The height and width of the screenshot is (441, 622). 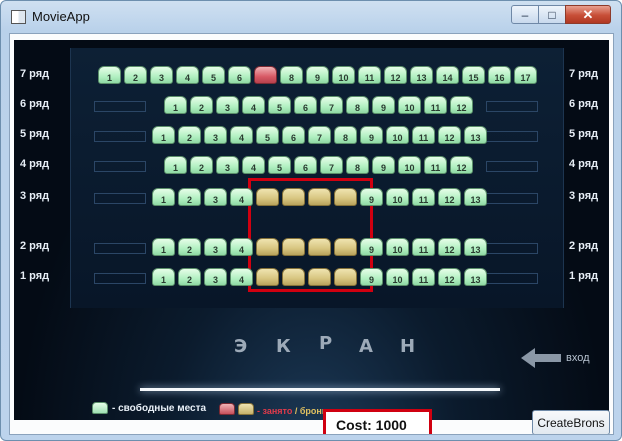 I want to click on minimize-icon: –, so click(x=525, y=14).